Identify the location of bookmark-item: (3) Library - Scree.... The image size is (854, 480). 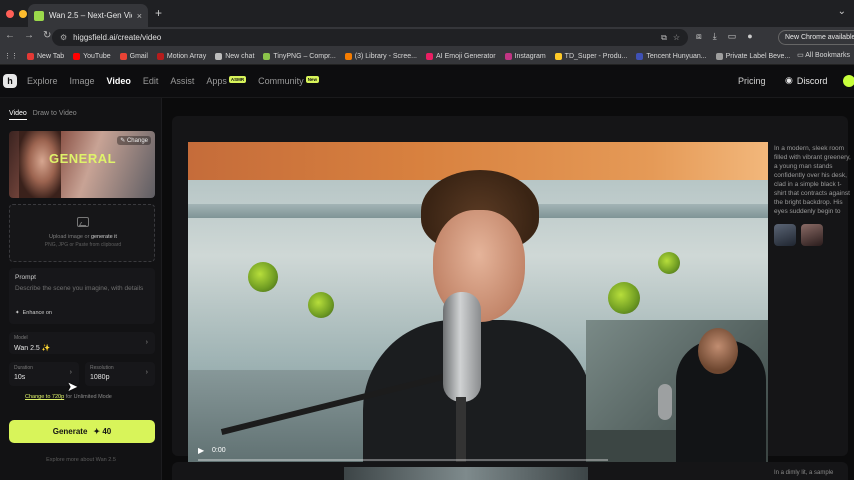
(380, 56).